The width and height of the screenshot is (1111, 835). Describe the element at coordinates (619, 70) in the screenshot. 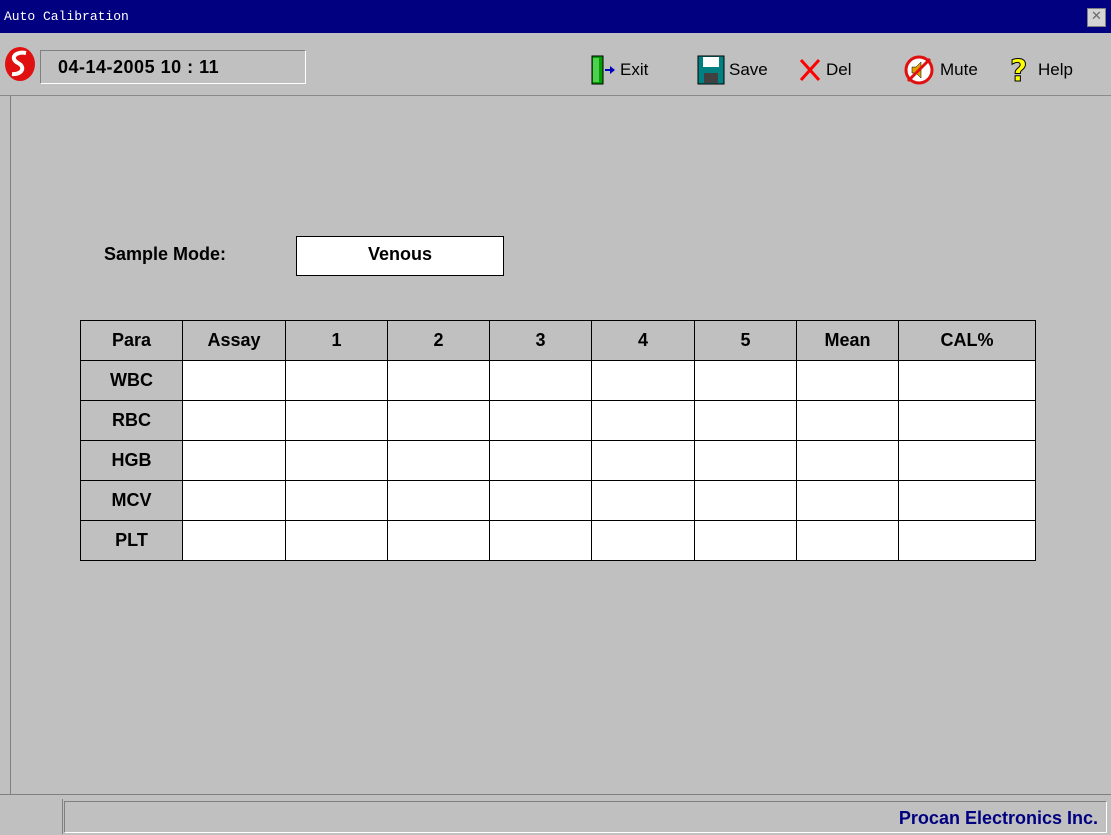

I see `exit-button: Exit` at that location.